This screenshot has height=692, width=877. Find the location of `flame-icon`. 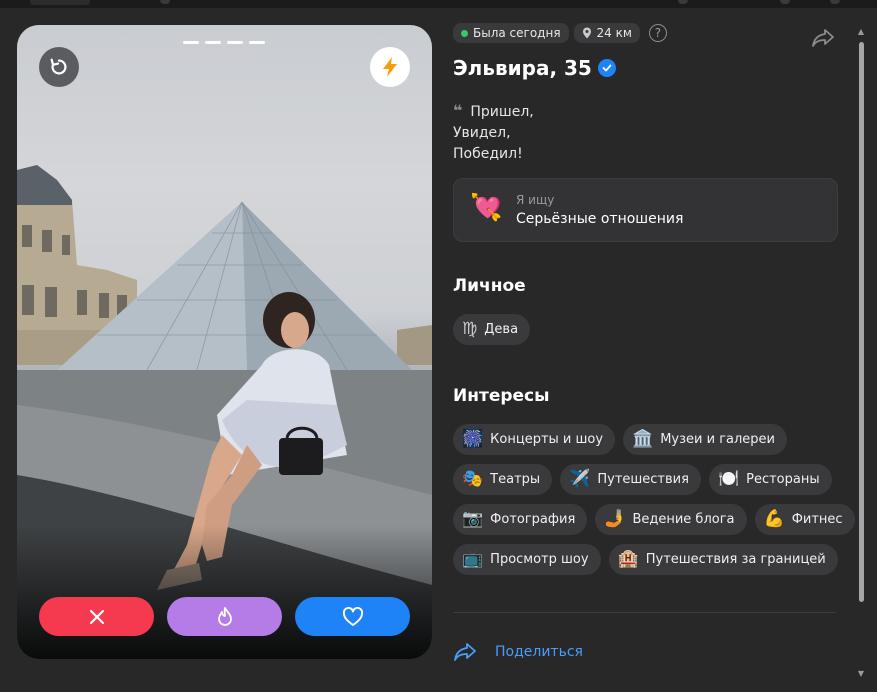

flame-icon is located at coordinates (224, 616).